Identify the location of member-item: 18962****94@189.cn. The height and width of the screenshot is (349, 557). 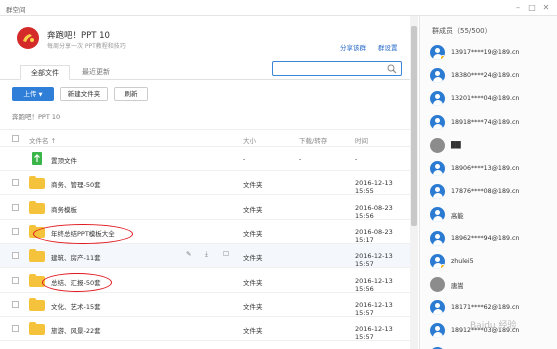
(493, 240).